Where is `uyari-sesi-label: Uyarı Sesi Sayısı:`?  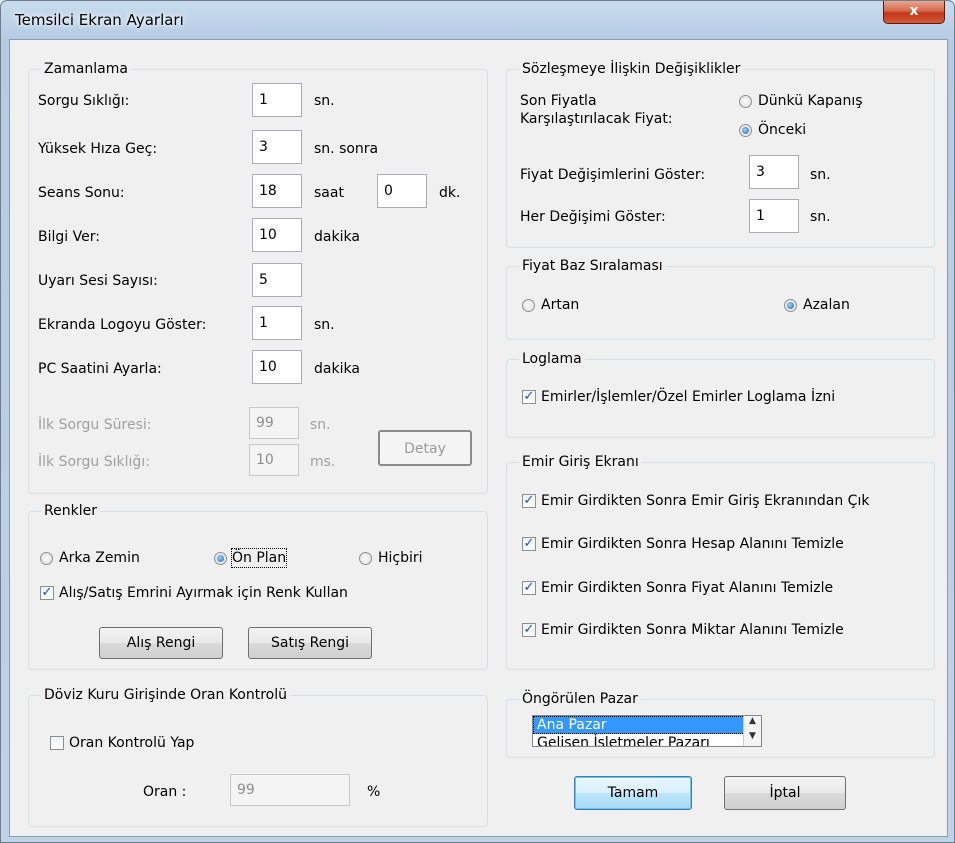
uyari-sesi-label: Uyarı Sesi Sayısı: is located at coordinates (98, 281).